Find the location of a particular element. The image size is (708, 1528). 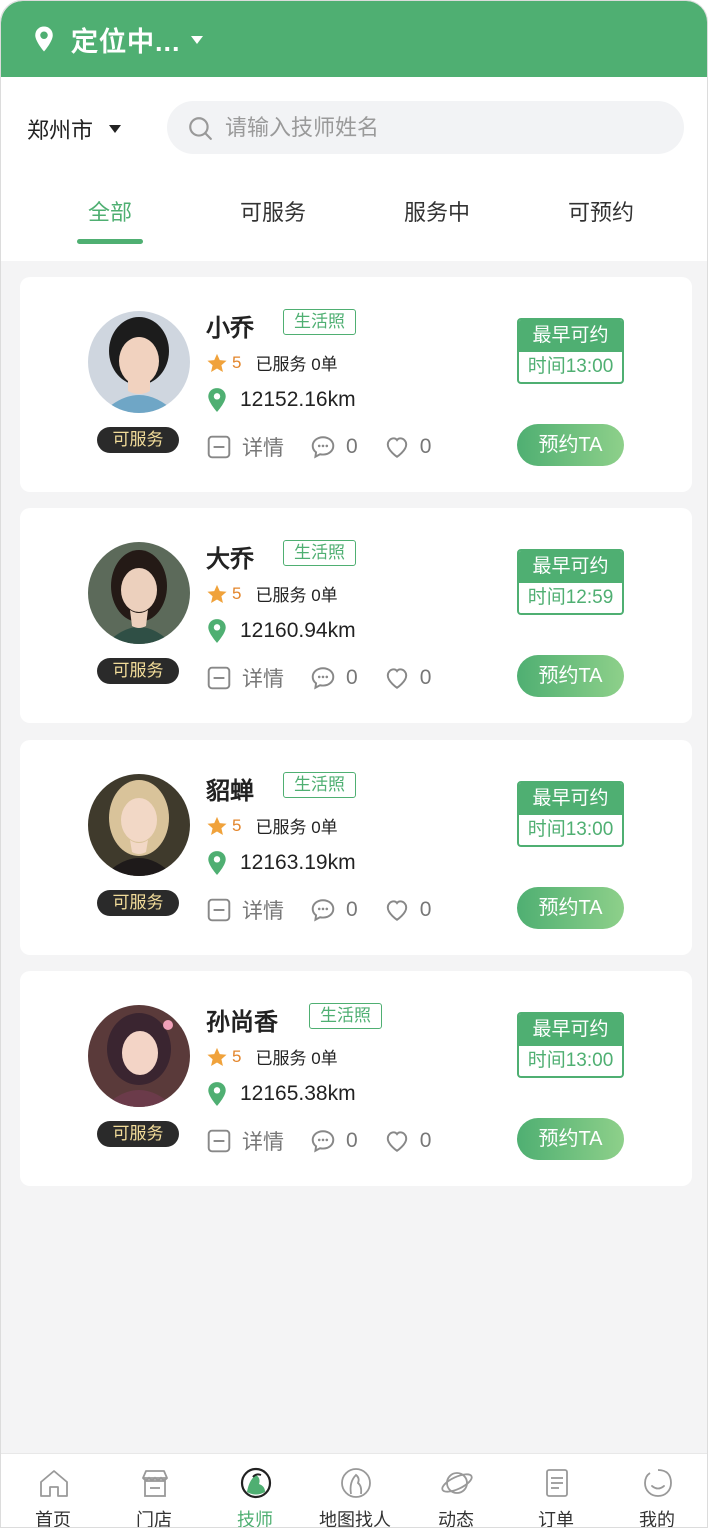

tab-all: 全部 is located at coordinates (110, 211).